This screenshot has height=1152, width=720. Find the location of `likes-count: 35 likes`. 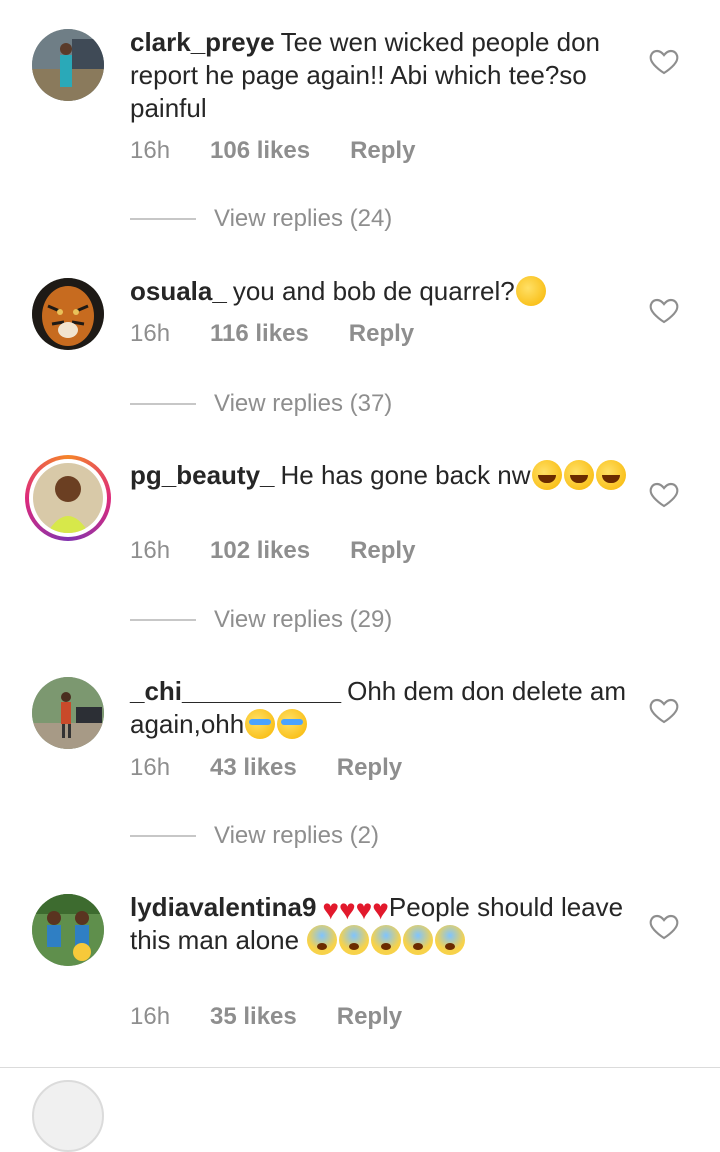

likes-count: 35 likes is located at coordinates (253, 1017).